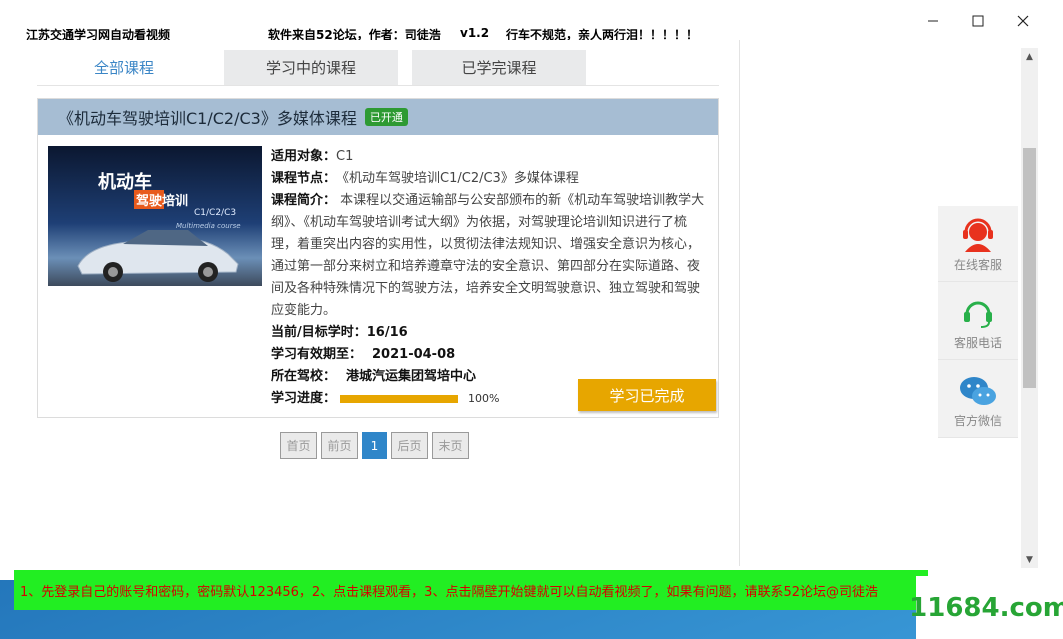 Image resolution: width=1063 pixels, height=639 pixels. What do you see at coordinates (339, 445) in the screenshot?
I see `prev-page-button: 前页` at bounding box center [339, 445].